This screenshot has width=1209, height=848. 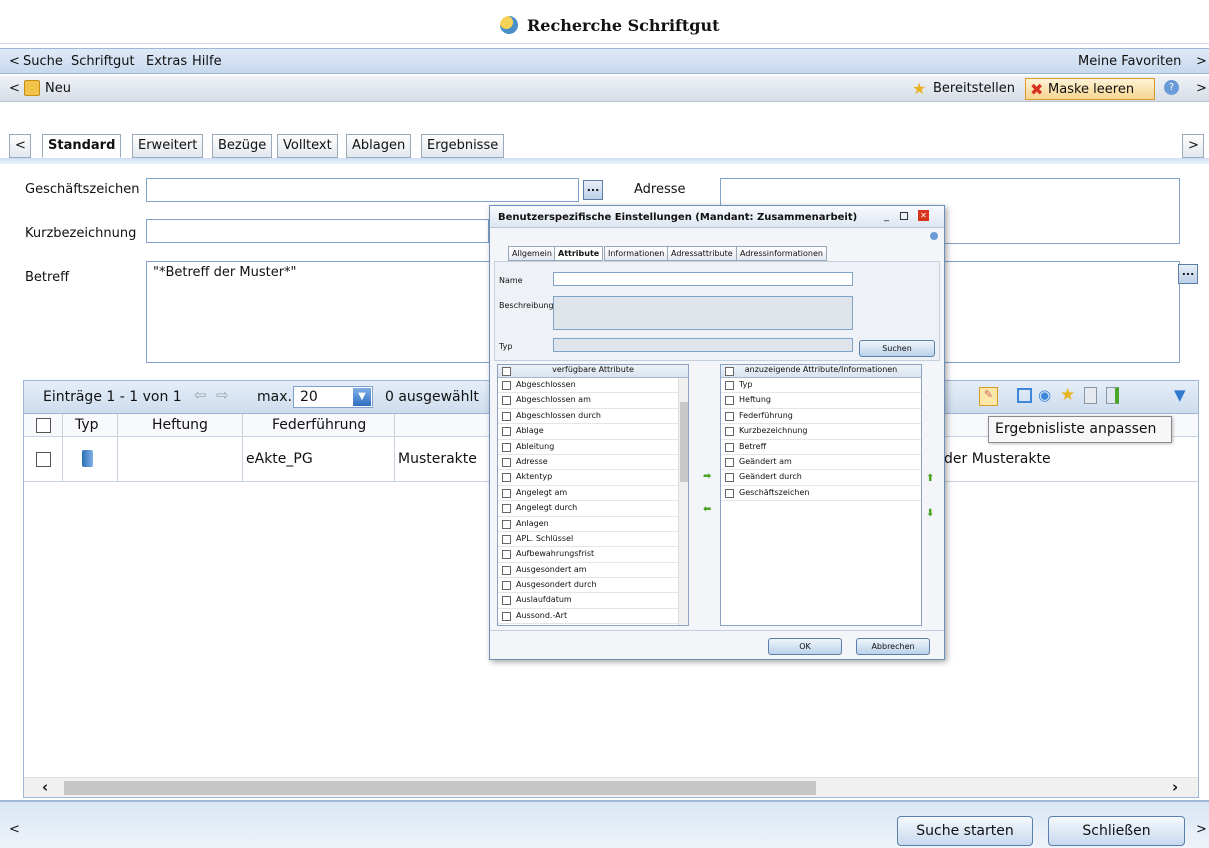 What do you see at coordinates (593, 401) in the screenshot?
I see `list-item: Abgeschlossen am` at bounding box center [593, 401].